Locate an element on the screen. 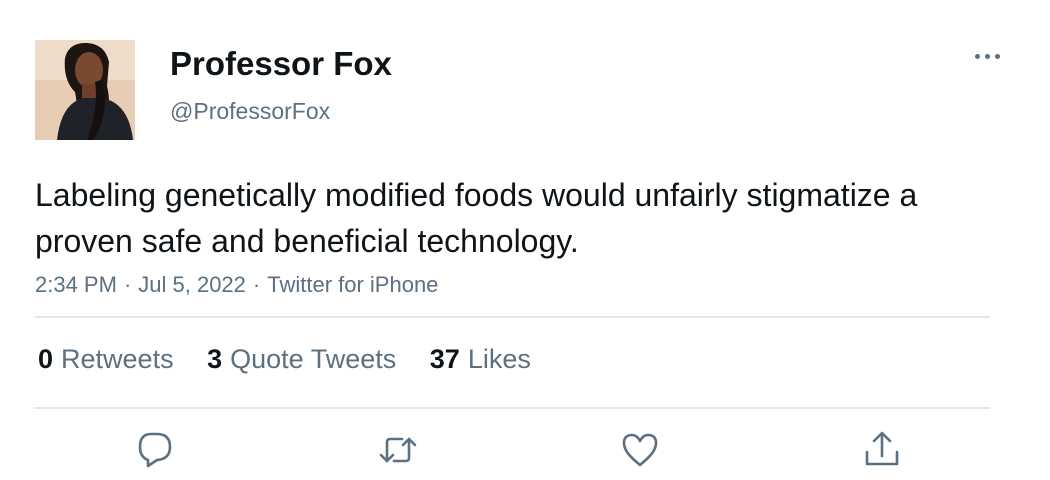 The width and height of the screenshot is (1050, 480). retweet-icon is located at coordinates (398, 450).